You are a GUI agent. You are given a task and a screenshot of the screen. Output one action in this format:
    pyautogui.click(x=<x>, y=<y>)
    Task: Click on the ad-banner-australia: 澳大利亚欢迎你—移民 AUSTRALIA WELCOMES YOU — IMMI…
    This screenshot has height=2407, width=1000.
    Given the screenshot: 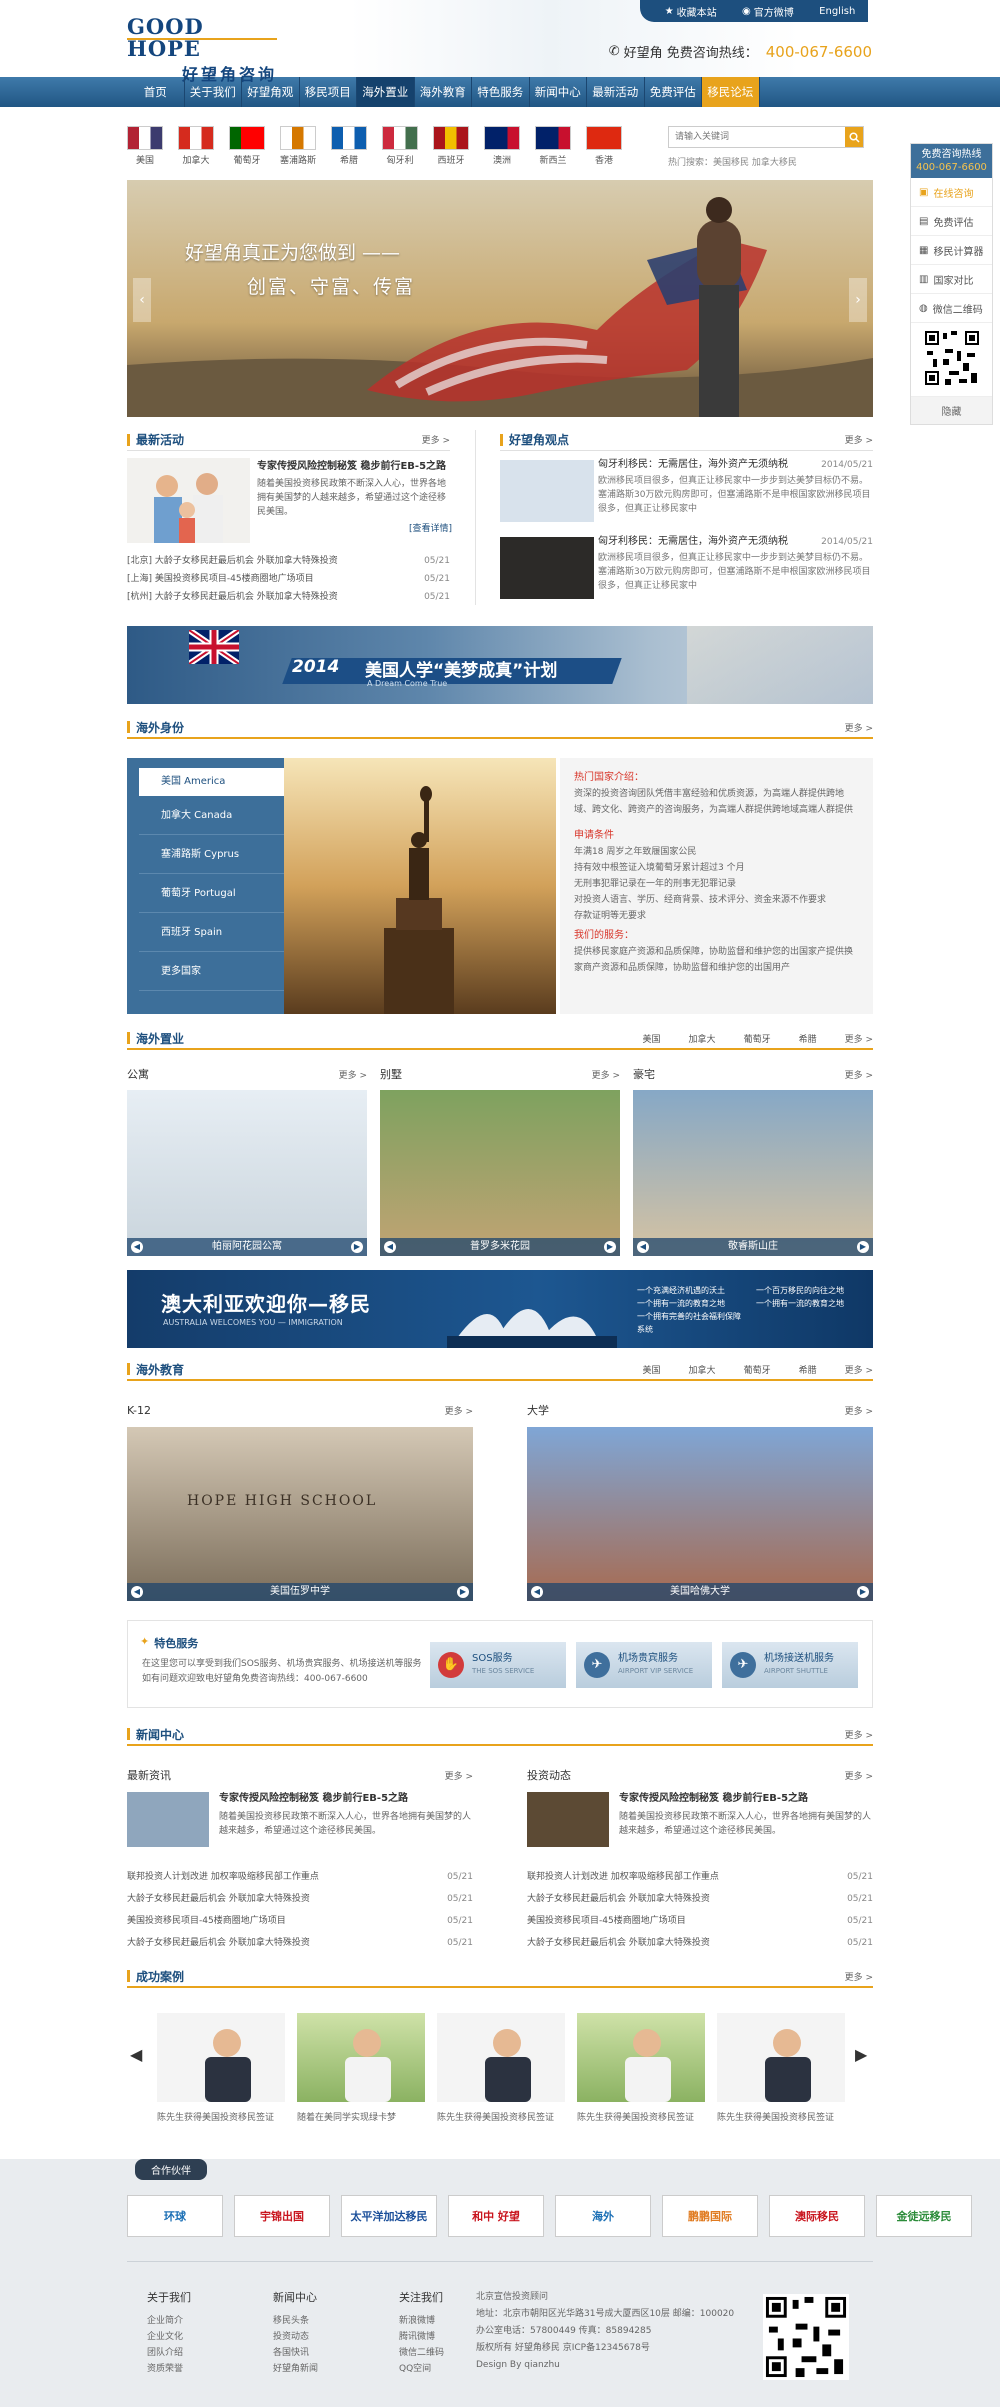 What is the action you would take?
    pyautogui.click(x=500, y=1309)
    